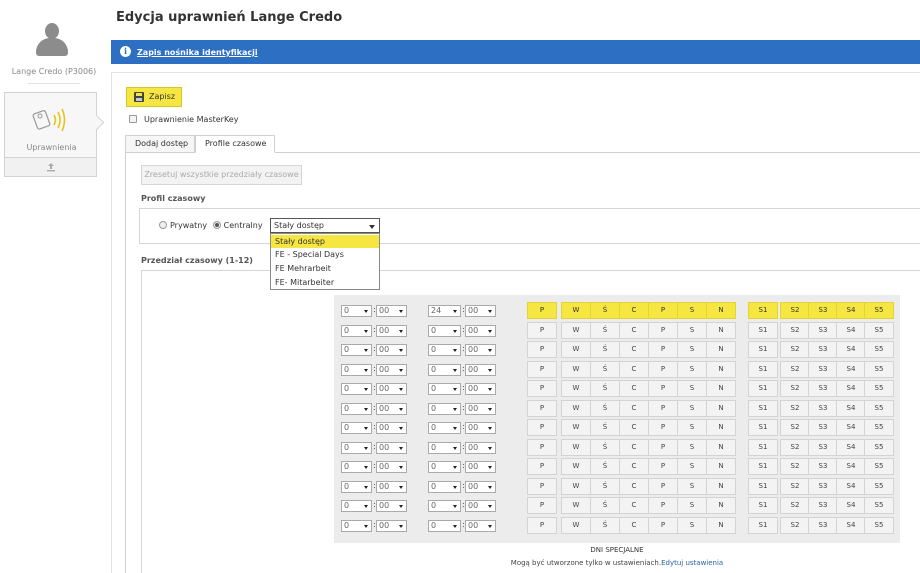  I want to click on central-radio, so click(216, 225).